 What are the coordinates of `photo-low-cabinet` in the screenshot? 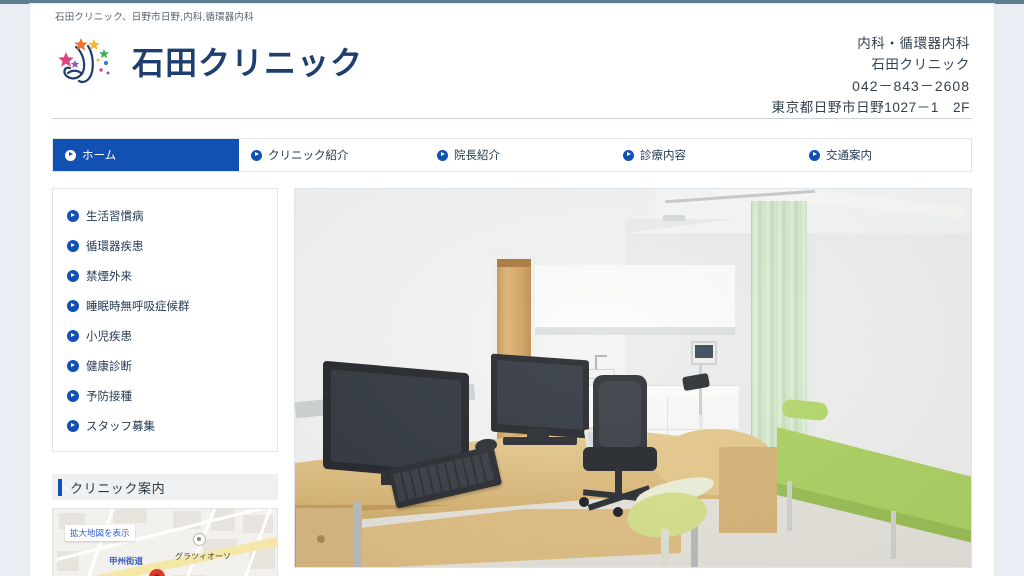 It's located at (326, 537).